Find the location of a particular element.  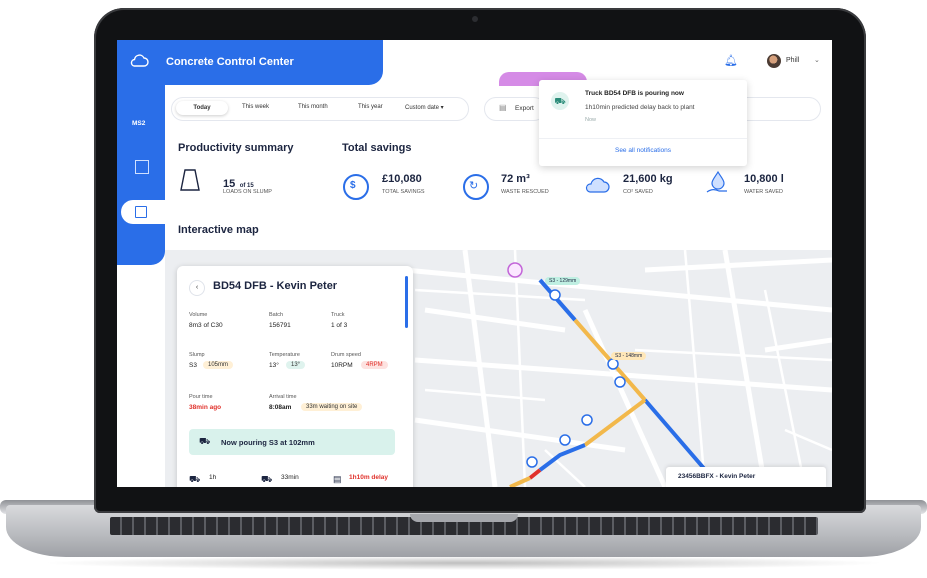

export-label: Export is located at coordinates (524, 108).